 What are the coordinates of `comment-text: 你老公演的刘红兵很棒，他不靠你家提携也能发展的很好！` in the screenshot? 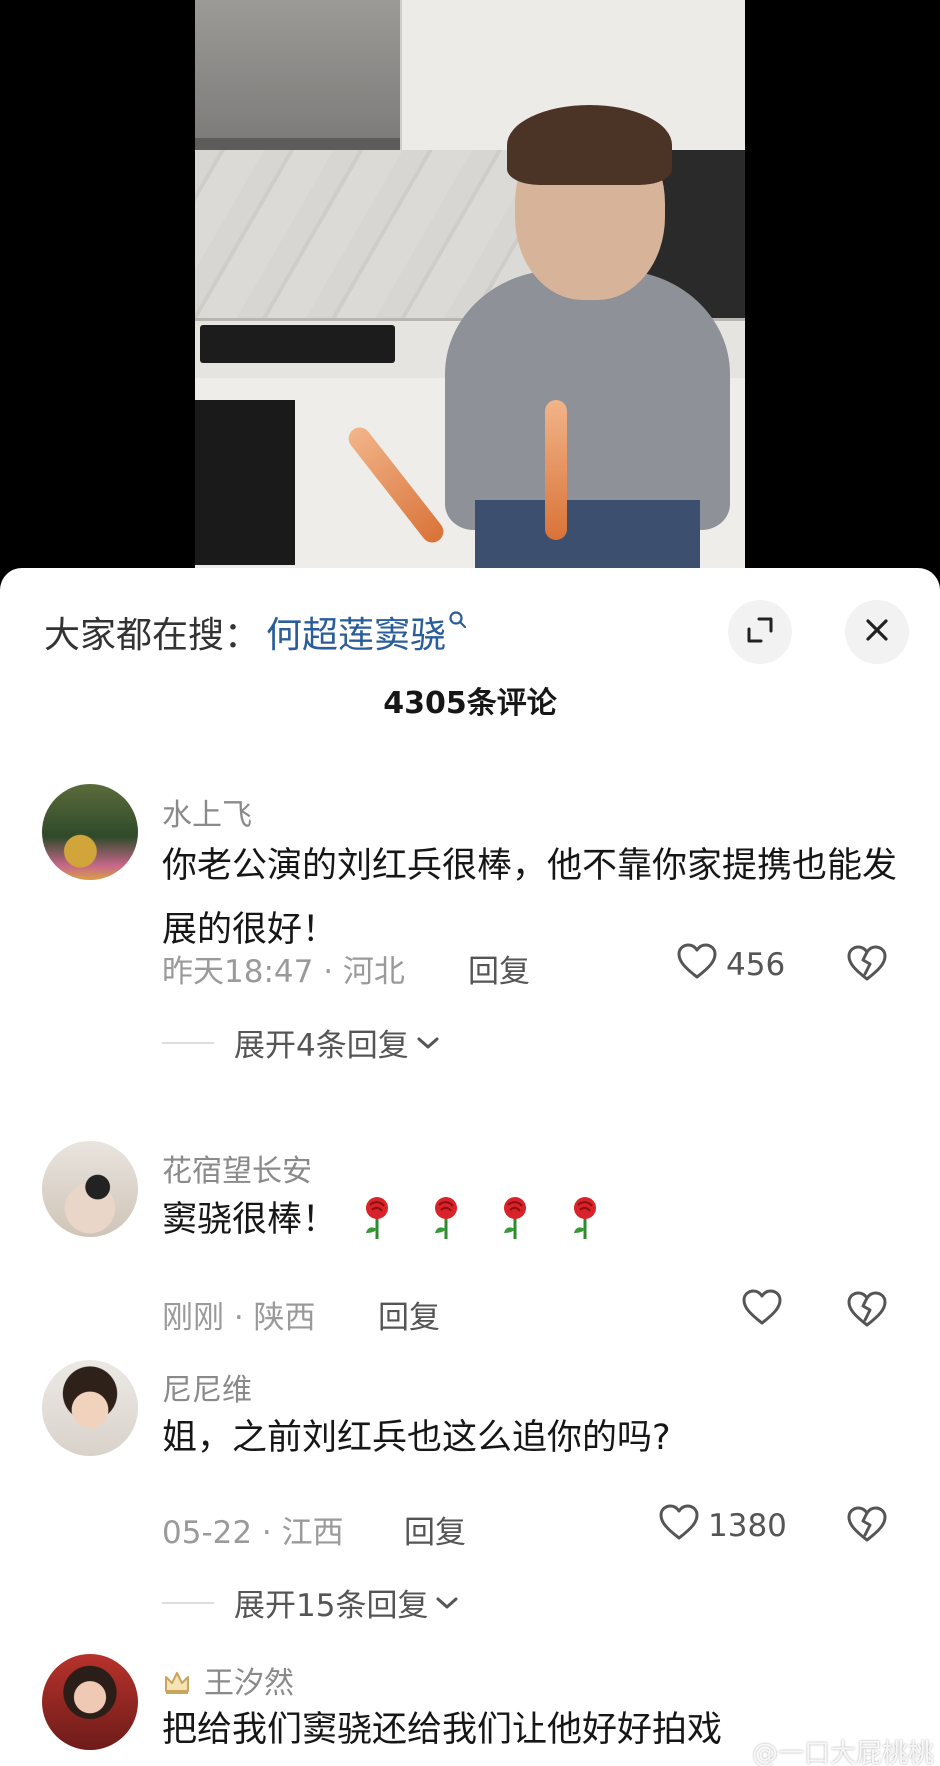 It's located at (530, 898).